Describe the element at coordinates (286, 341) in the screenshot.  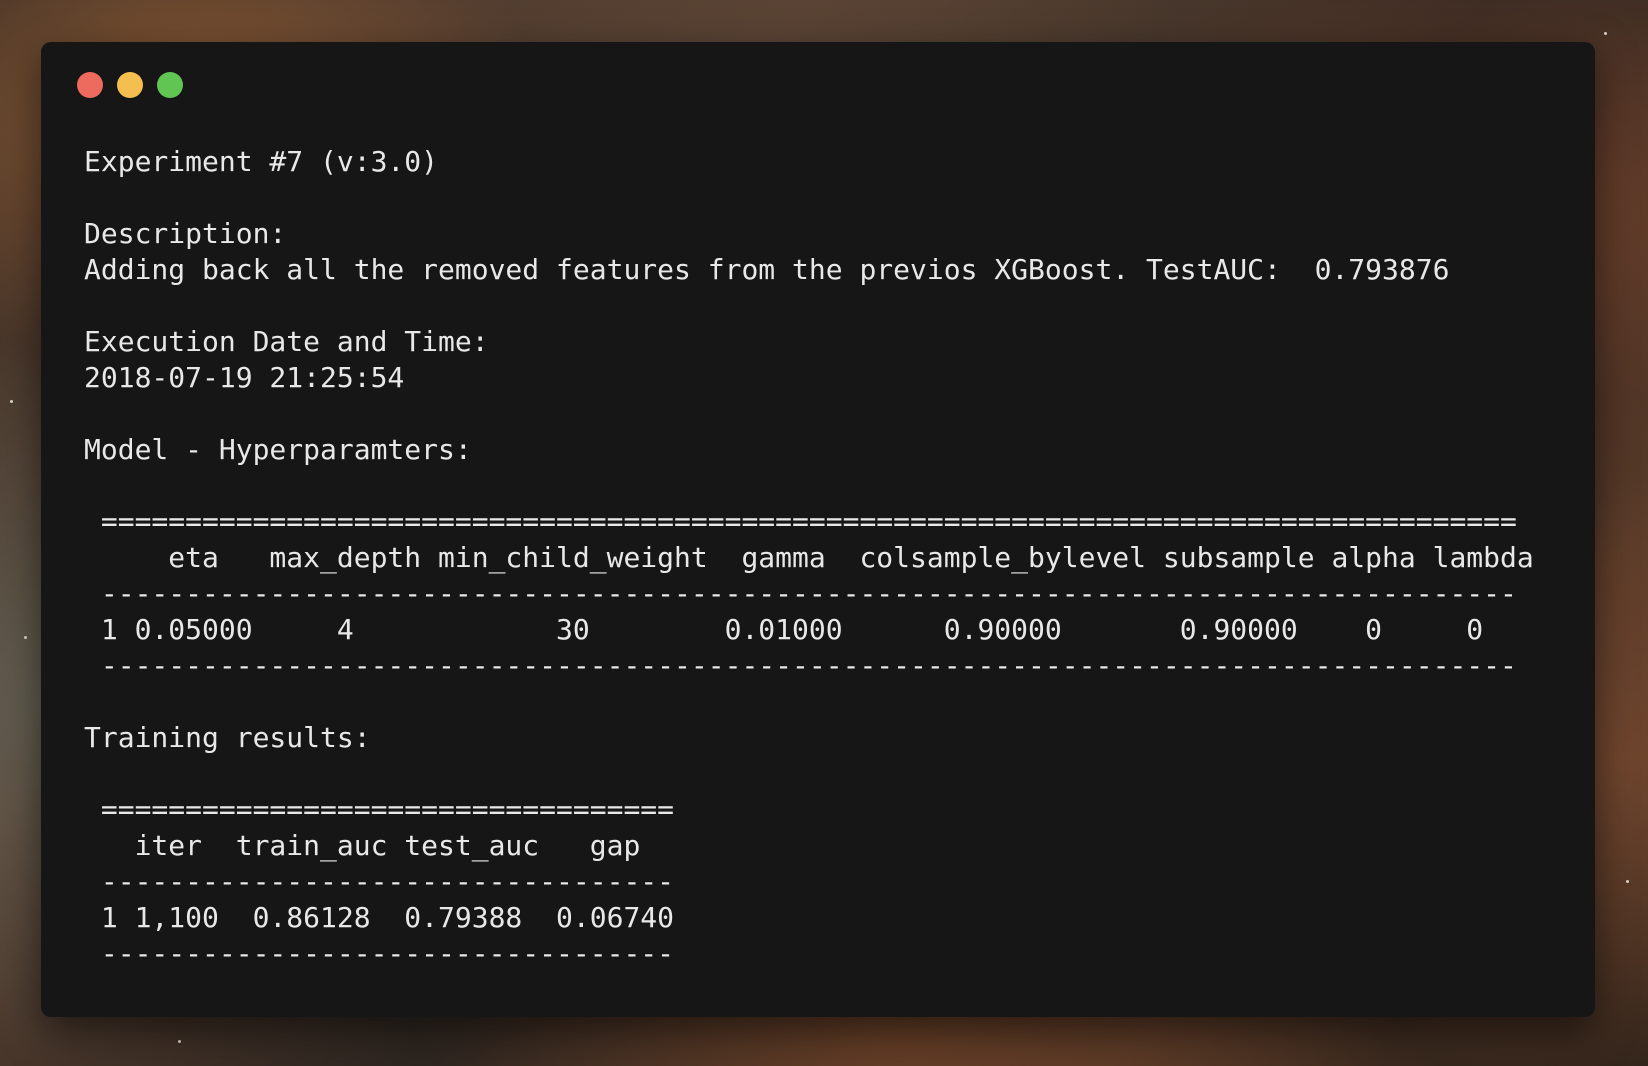
I see `execution-heading-line: Execution Date and Time:` at that location.